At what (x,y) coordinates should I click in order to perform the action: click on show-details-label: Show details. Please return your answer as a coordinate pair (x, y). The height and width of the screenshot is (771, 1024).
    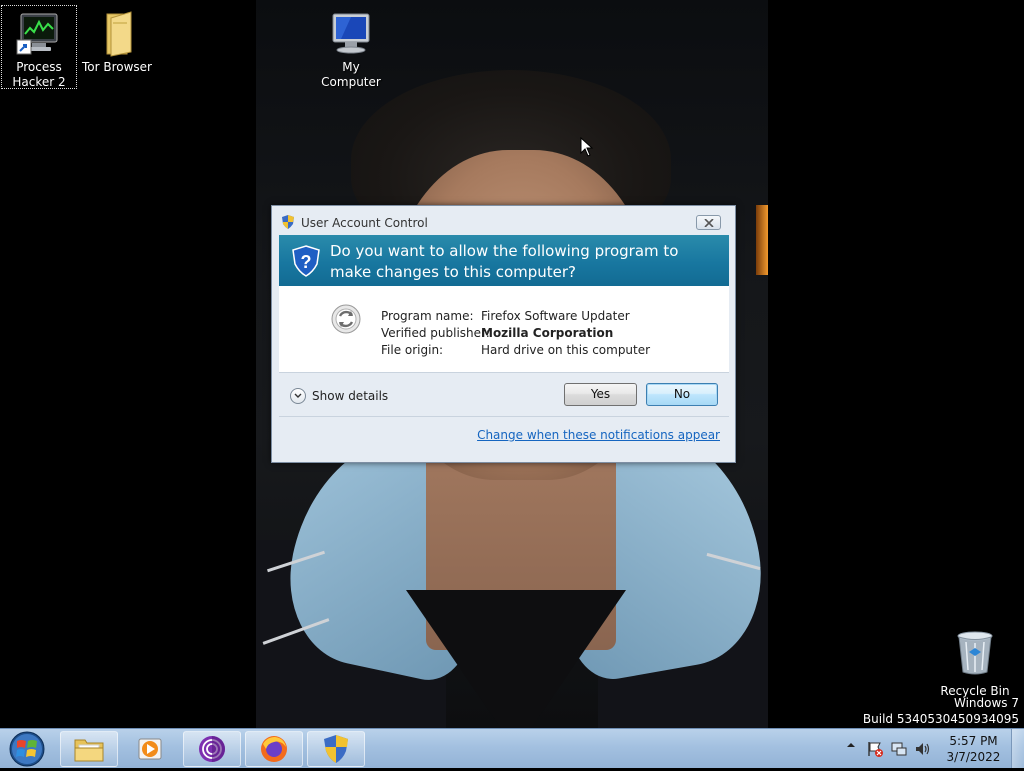
    Looking at the image, I should click on (350, 396).